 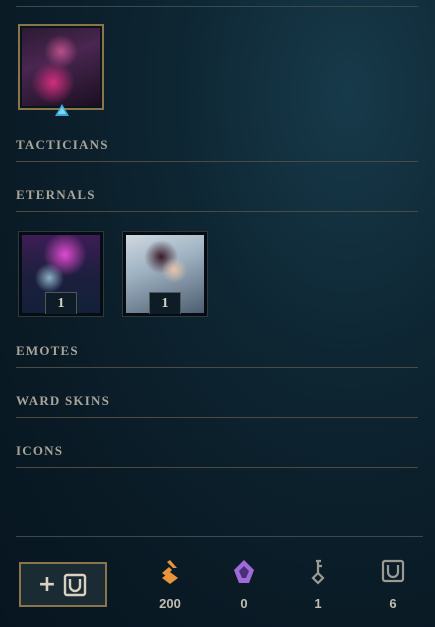 What do you see at coordinates (318, 572) in the screenshot?
I see `key-fragment-icon` at bounding box center [318, 572].